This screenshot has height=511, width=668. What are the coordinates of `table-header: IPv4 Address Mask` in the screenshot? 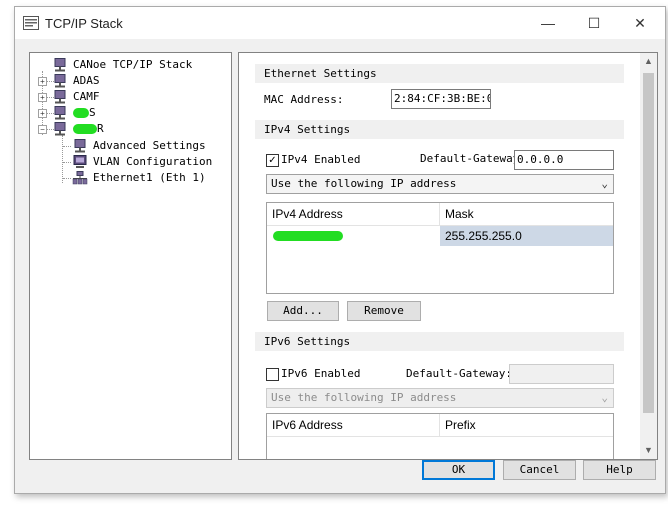 It's located at (440, 214).